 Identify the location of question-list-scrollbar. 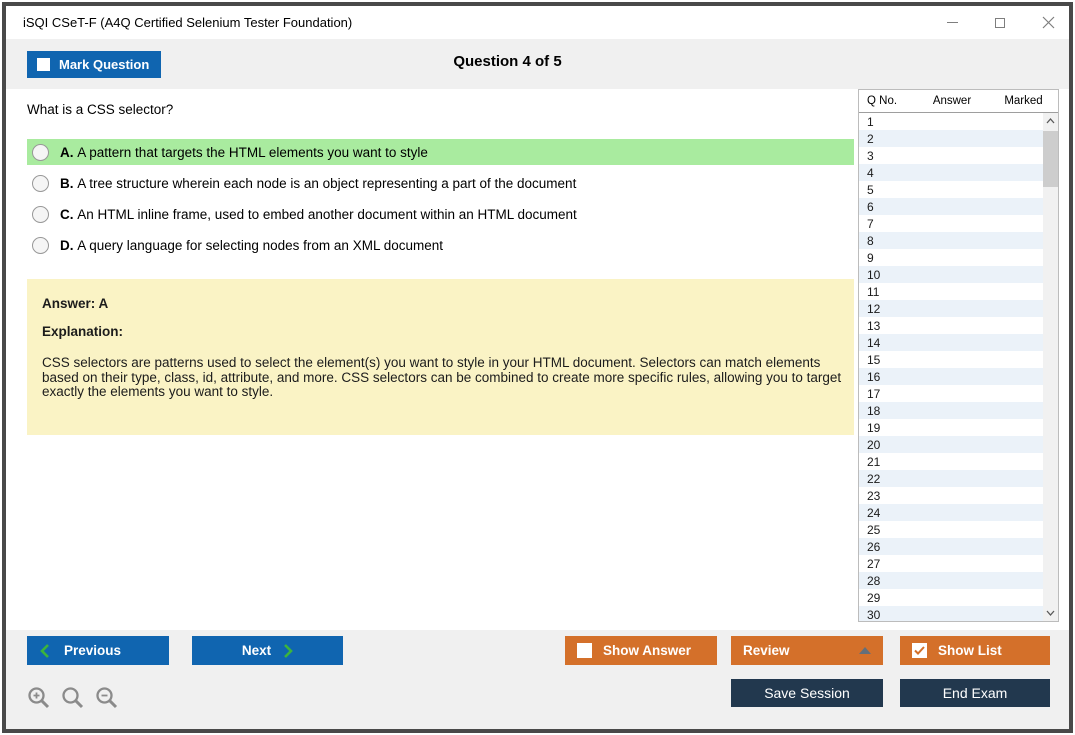
(1050, 367).